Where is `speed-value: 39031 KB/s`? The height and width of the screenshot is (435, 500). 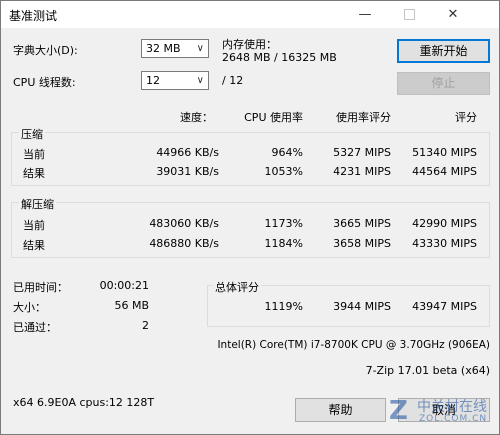
speed-value: 39031 KB/s is located at coordinates (187, 171).